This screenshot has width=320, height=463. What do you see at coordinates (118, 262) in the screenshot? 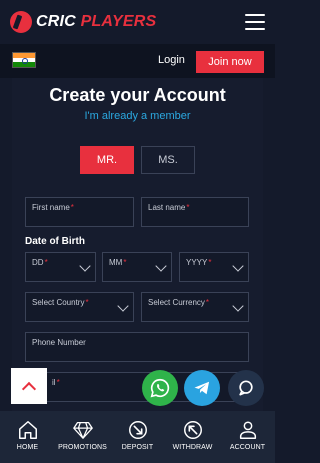
I see `dob-month-label: MM*` at bounding box center [118, 262].